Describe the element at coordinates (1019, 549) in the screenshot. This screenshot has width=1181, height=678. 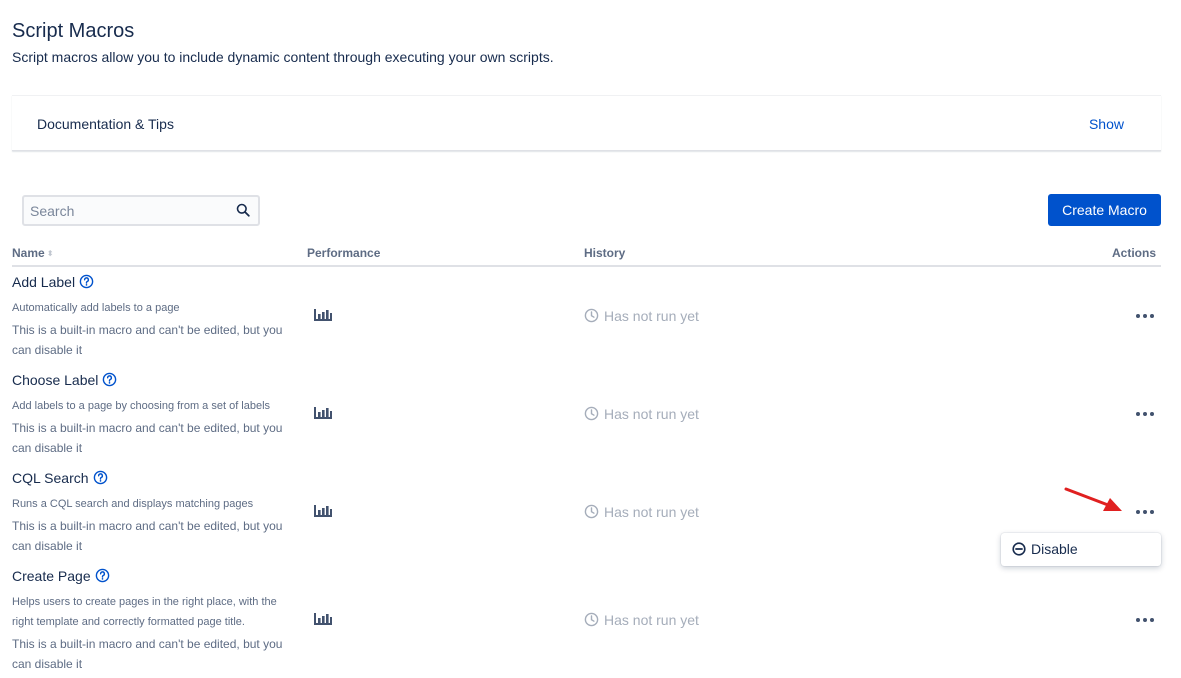
I see `minus-circle-icon` at that location.